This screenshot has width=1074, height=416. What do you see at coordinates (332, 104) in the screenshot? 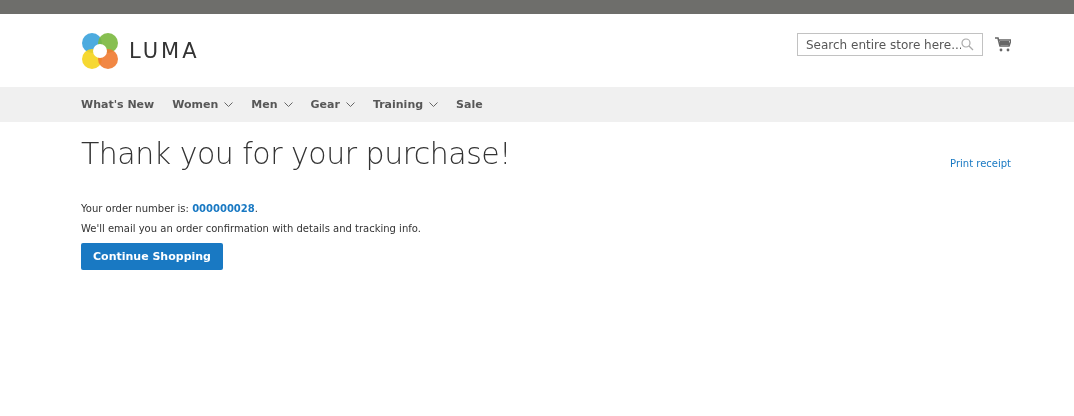
I see `nav-item: Gear` at bounding box center [332, 104].